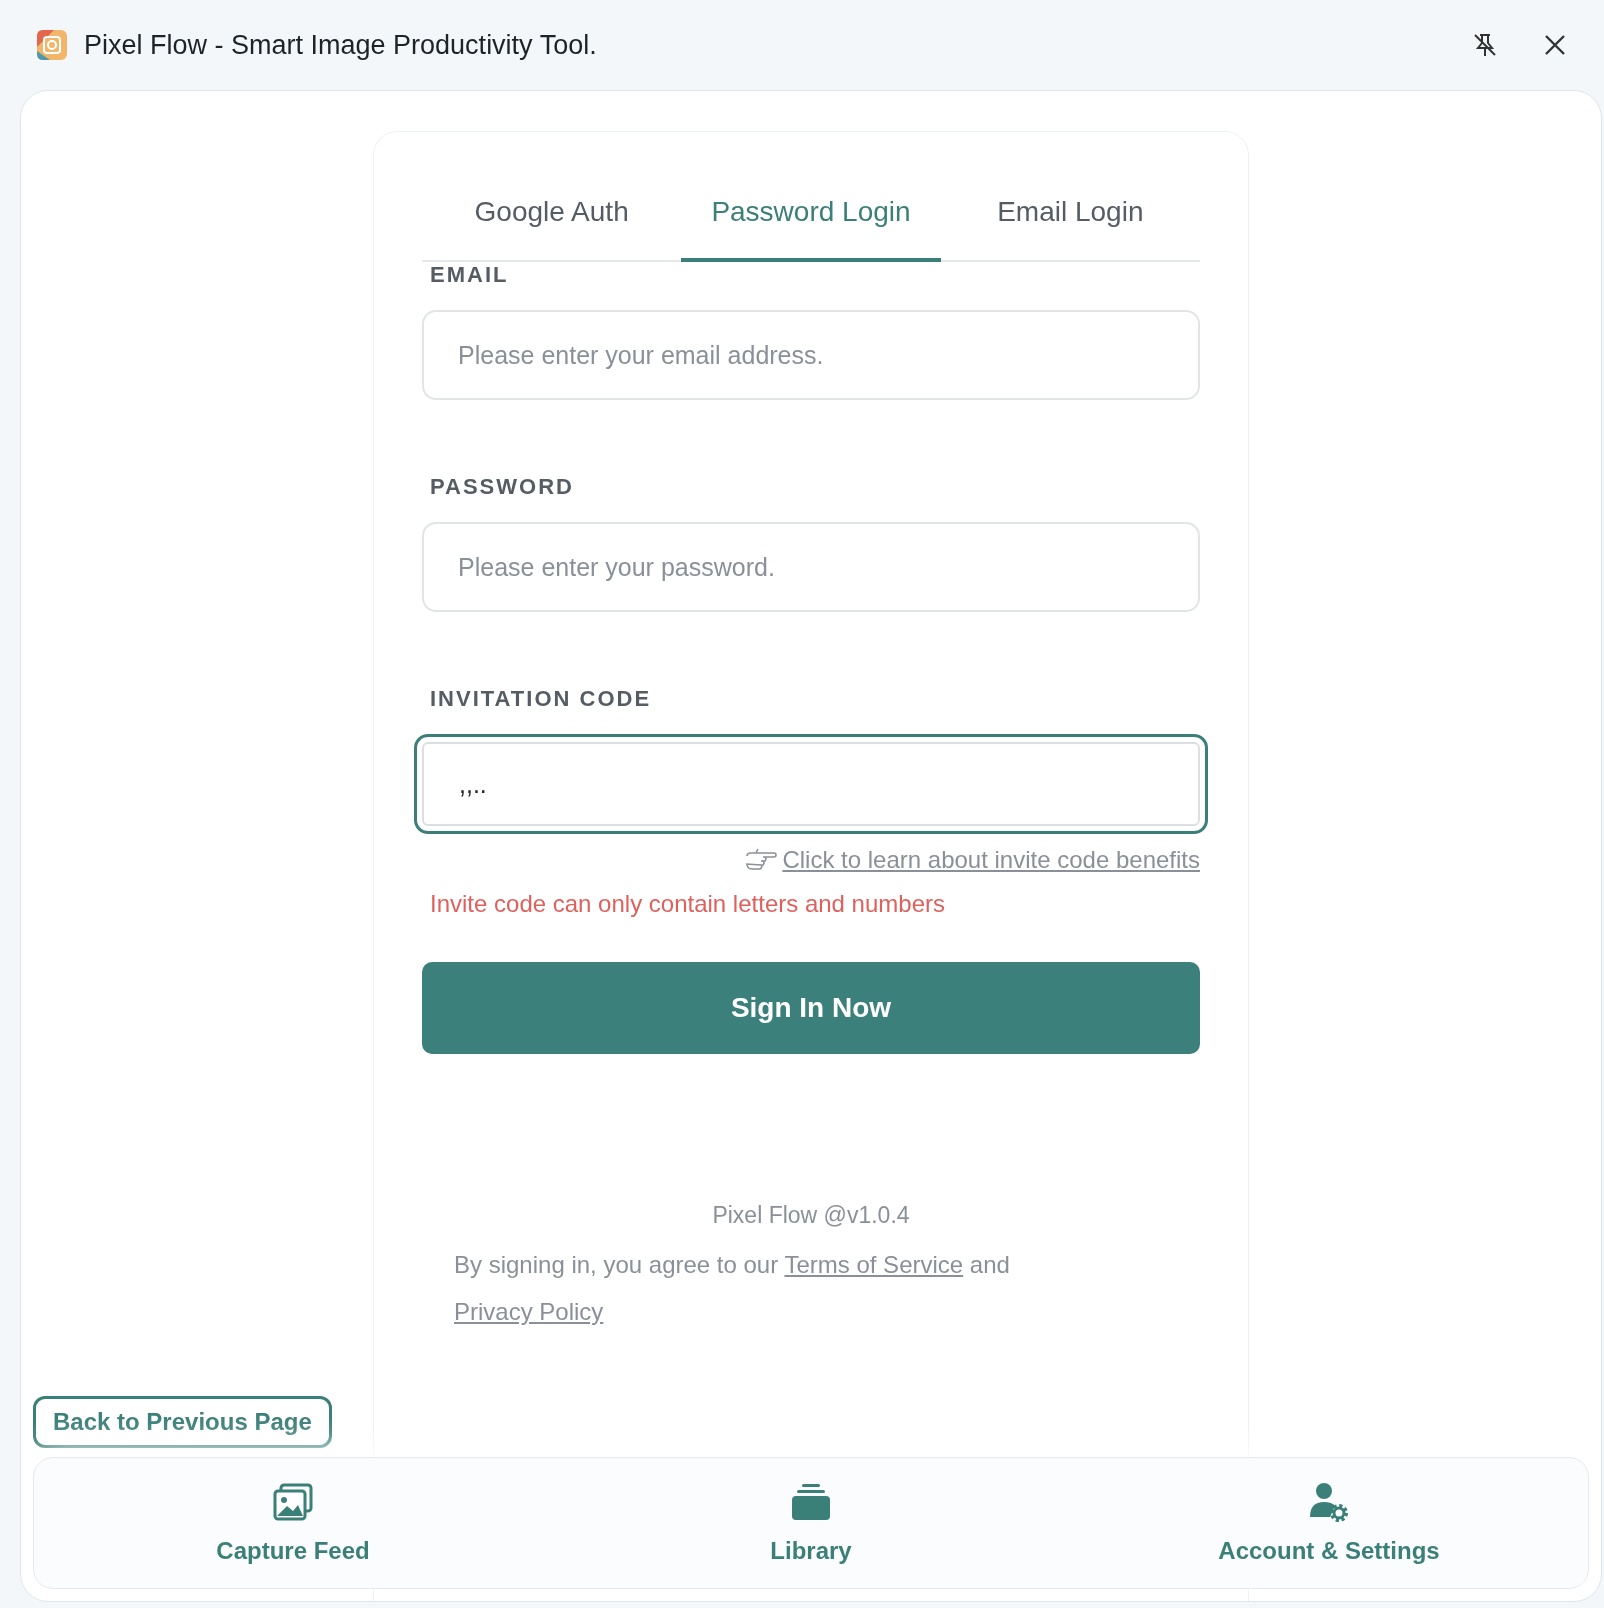 This screenshot has width=1604, height=1608. I want to click on tab: Password Login, so click(811, 217).